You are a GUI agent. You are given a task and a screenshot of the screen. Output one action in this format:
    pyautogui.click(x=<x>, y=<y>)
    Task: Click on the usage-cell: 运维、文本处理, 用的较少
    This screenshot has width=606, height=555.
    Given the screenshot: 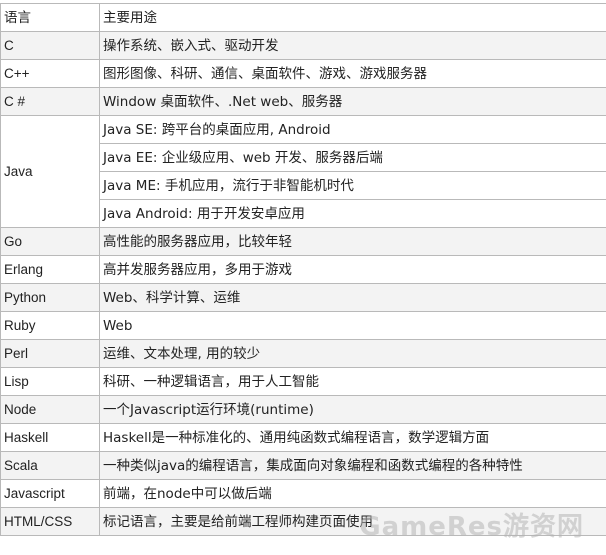 What is the action you would take?
    pyautogui.click(x=352, y=353)
    